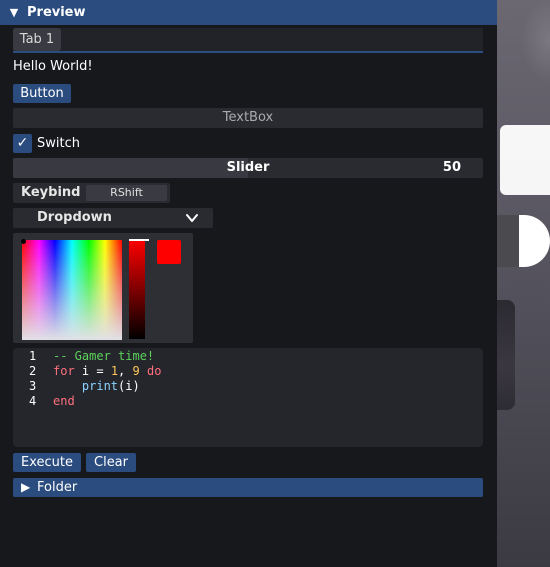 Image resolution: width=550 pixels, height=567 pixels. Describe the element at coordinates (57, 487) in the screenshot. I see `folder-label: Folder` at that location.